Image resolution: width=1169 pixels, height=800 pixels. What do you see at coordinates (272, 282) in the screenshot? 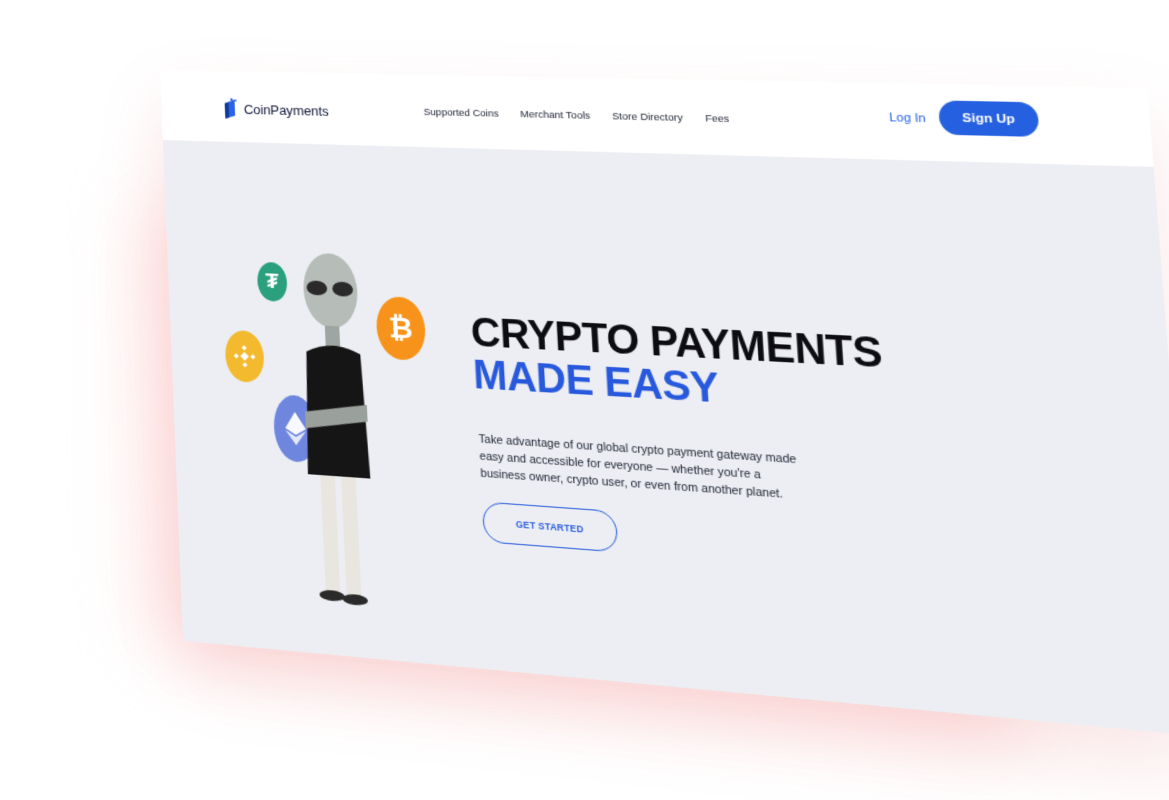
I see `tether-icon: ₮` at bounding box center [272, 282].